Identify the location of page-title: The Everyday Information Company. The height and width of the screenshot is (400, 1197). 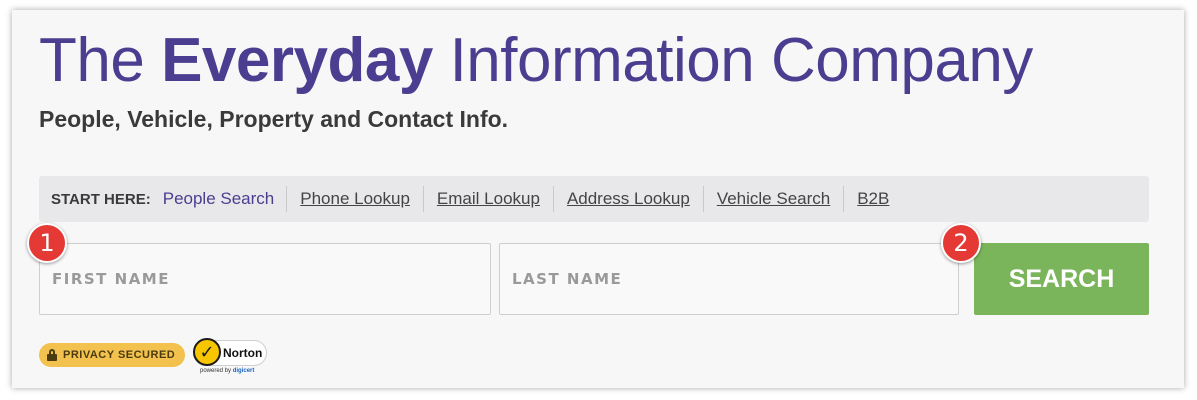
(536, 61).